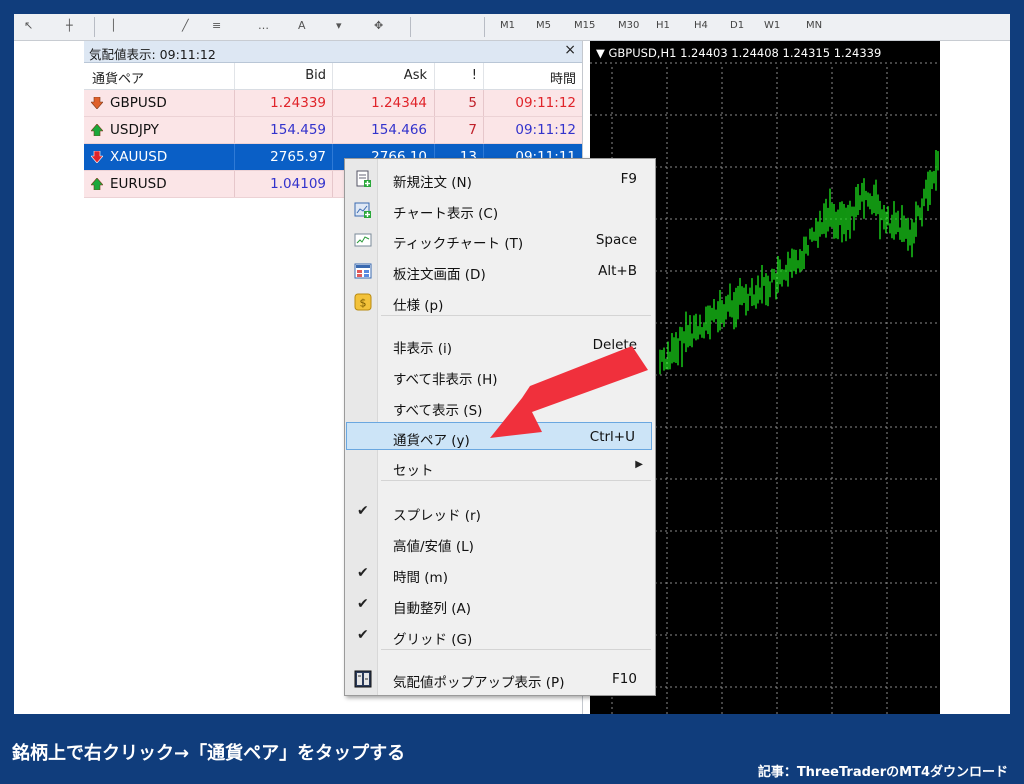 This screenshot has height=784, width=1024. I want to click on spread-value: 7, so click(472, 130).